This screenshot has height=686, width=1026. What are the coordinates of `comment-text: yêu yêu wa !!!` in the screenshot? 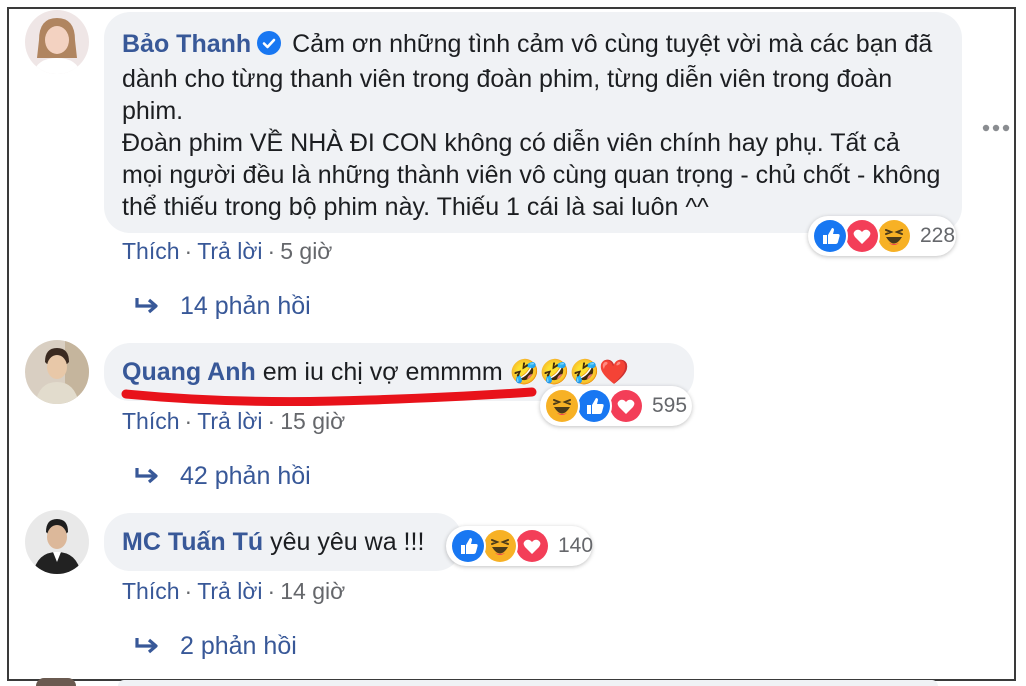 It's located at (347, 542).